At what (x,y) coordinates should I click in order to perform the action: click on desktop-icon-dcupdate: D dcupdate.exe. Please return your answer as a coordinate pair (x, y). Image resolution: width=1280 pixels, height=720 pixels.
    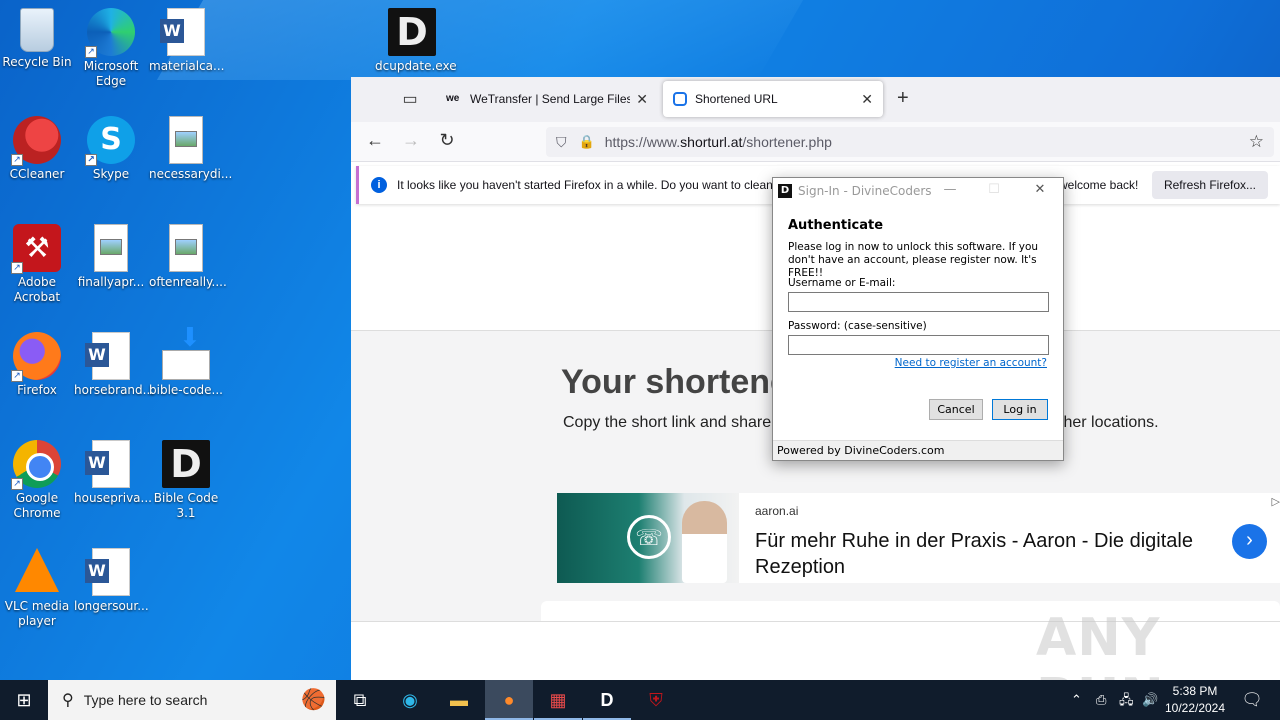
    Looking at the image, I should click on (416, 41).